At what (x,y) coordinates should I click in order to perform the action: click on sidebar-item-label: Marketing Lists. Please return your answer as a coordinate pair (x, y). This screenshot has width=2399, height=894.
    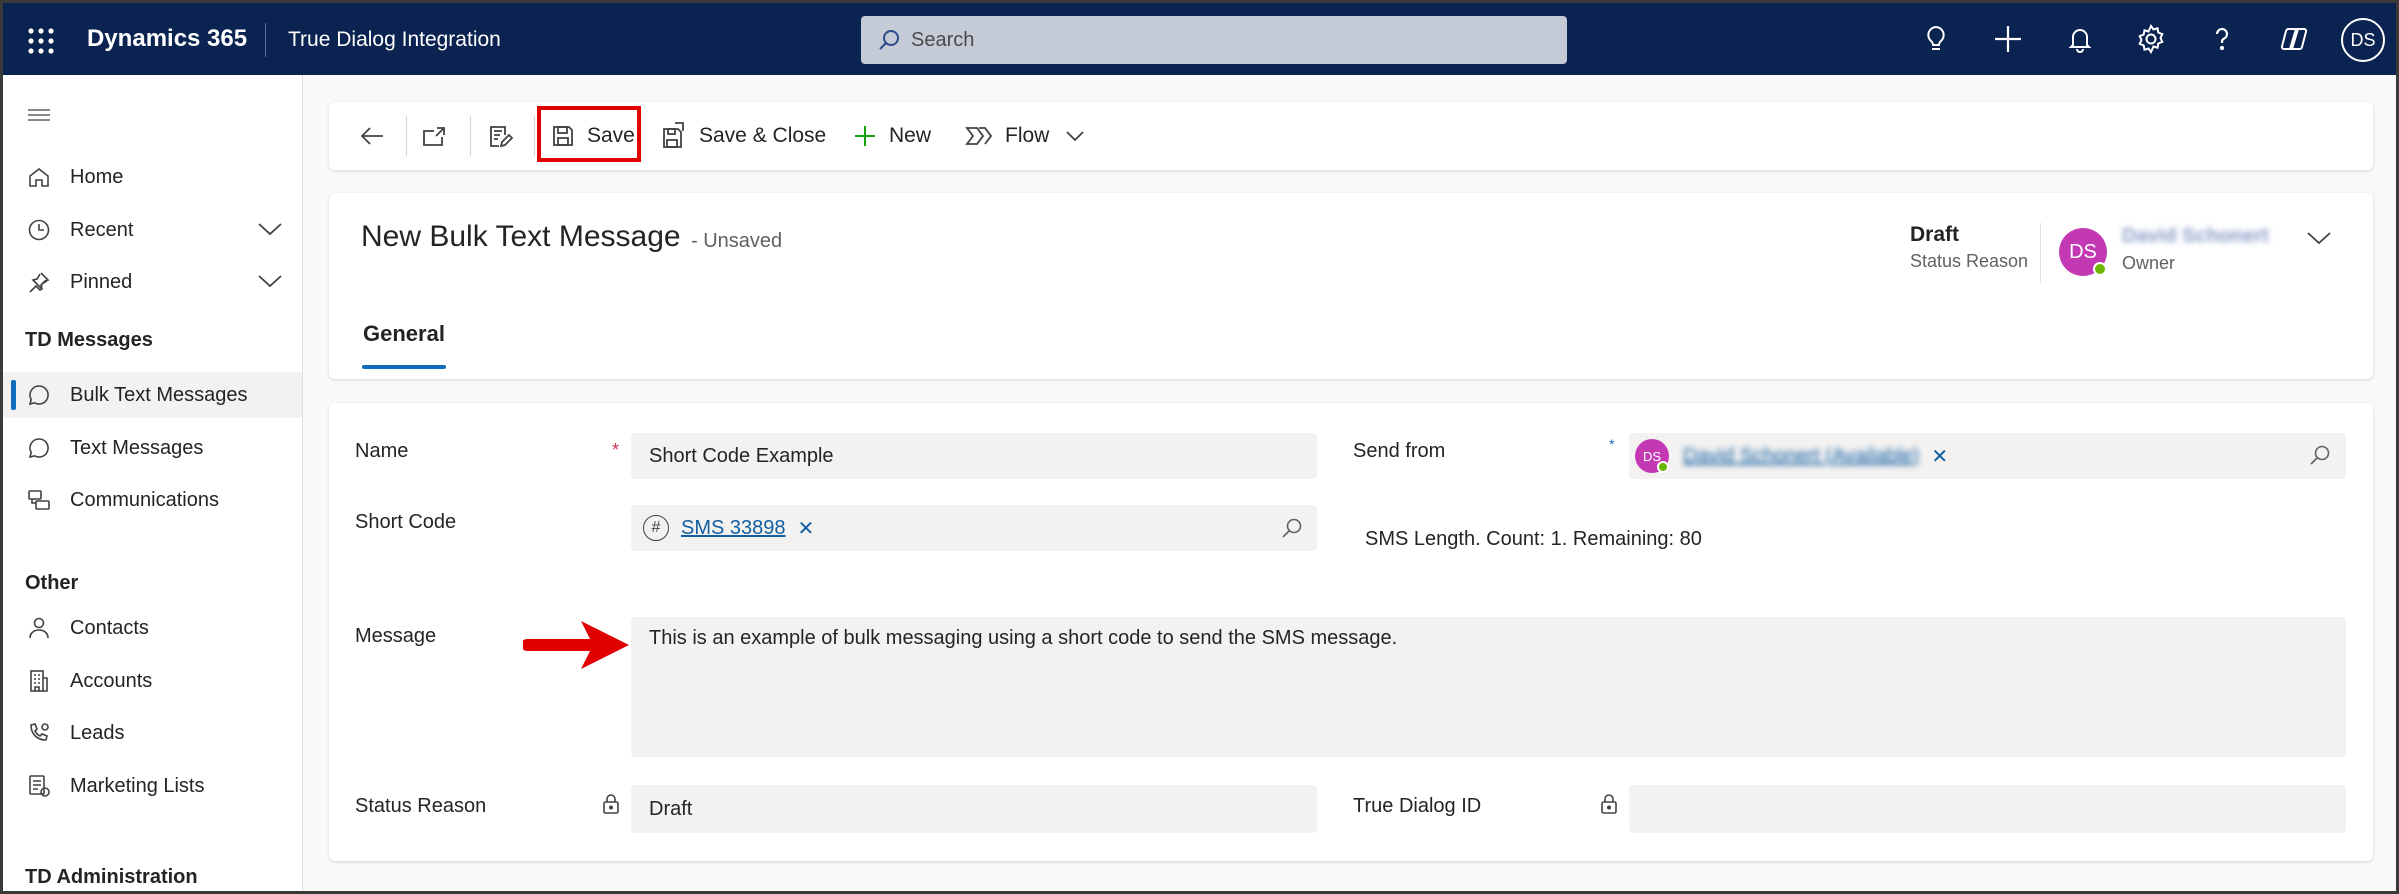
    Looking at the image, I should click on (137, 785).